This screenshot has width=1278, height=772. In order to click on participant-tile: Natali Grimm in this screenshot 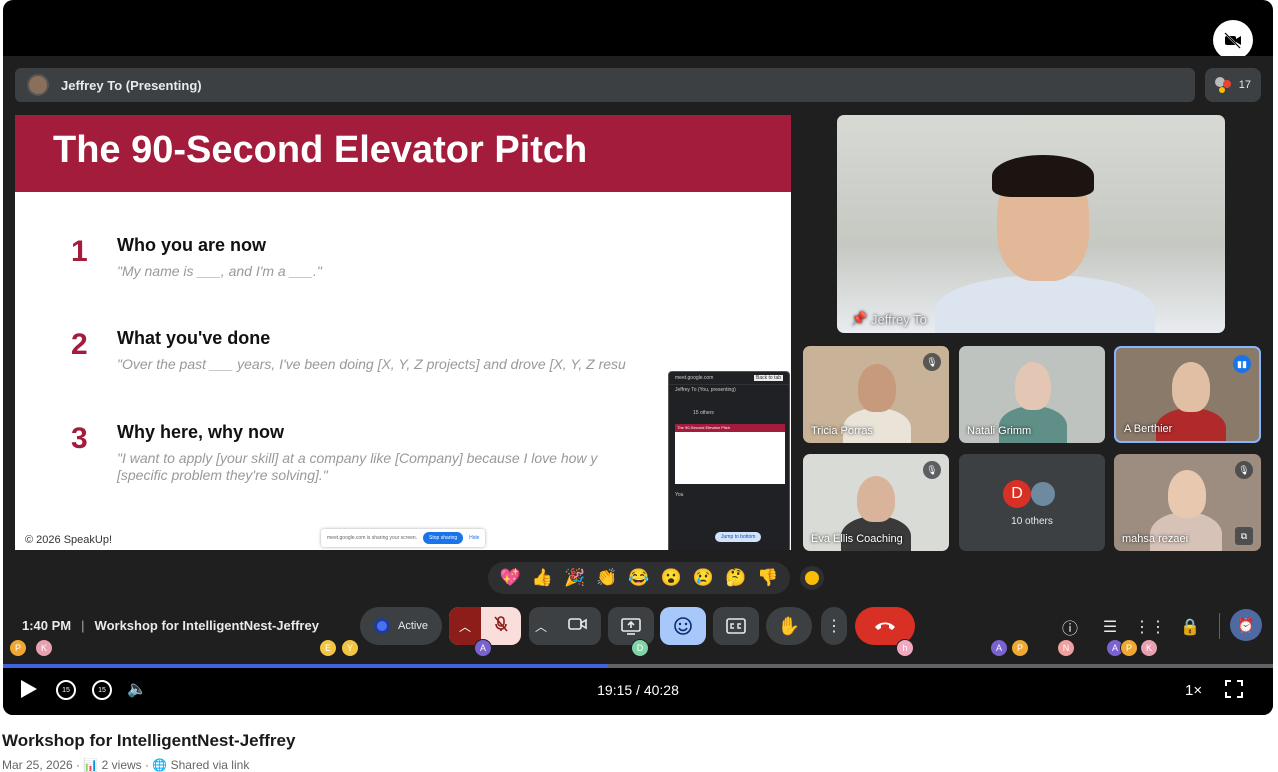, I will do `click(1032, 394)`.